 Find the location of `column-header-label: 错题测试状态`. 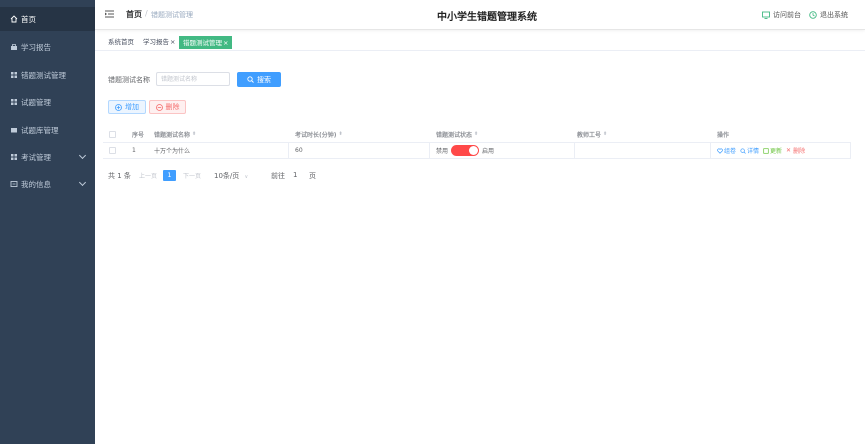

column-header-label: 错题测试状态 is located at coordinates (454, 135).